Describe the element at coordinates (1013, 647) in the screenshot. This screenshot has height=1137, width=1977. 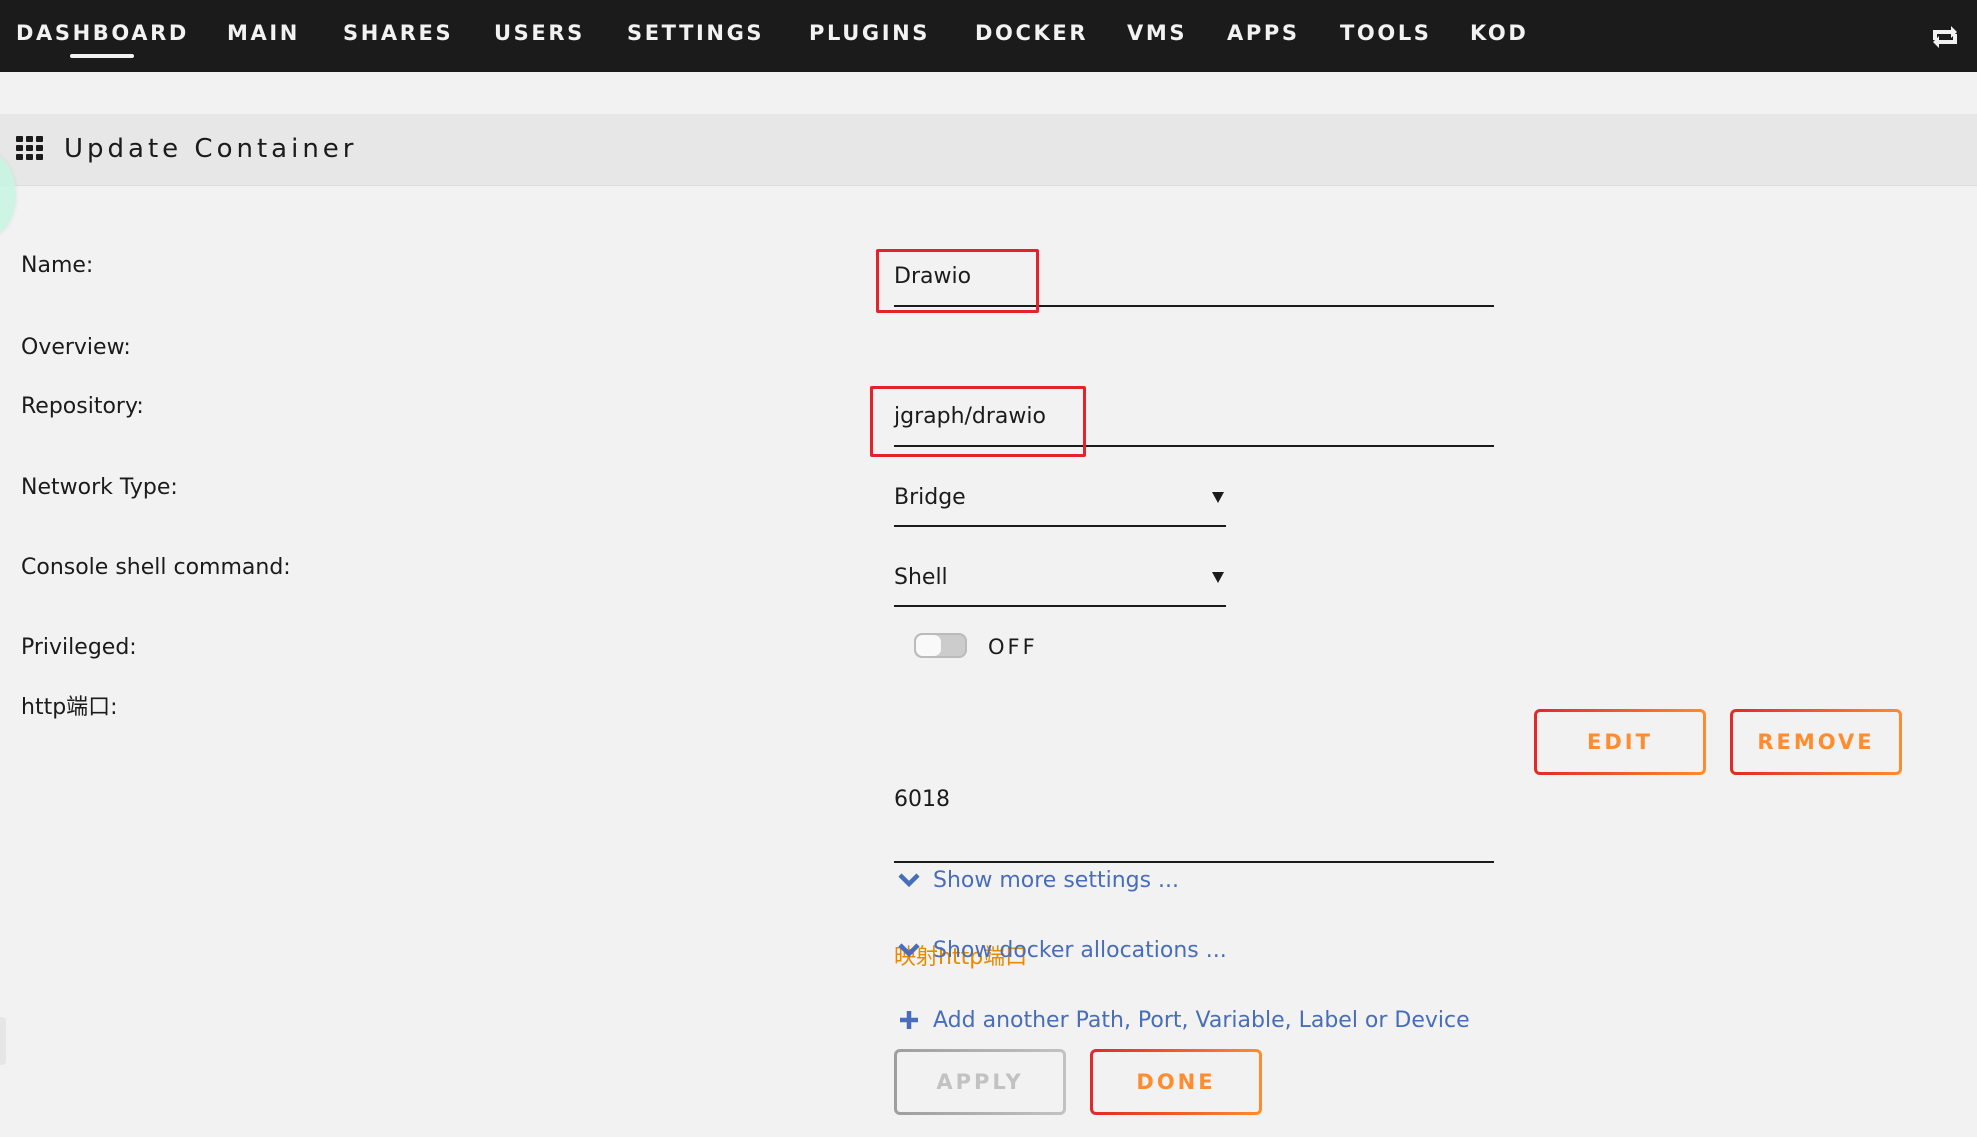
I see `privileged-state: OFF` at that location.